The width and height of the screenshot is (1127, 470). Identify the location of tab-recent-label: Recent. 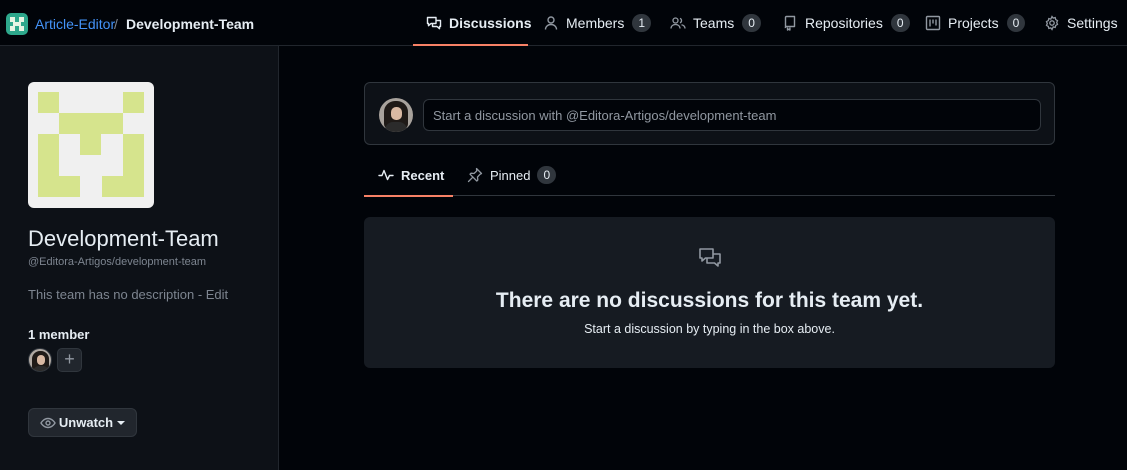
(423, 175).